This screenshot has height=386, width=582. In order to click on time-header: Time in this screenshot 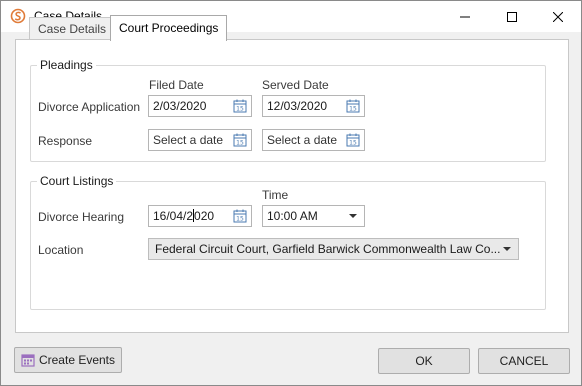, I will do `click(275, 195)`.